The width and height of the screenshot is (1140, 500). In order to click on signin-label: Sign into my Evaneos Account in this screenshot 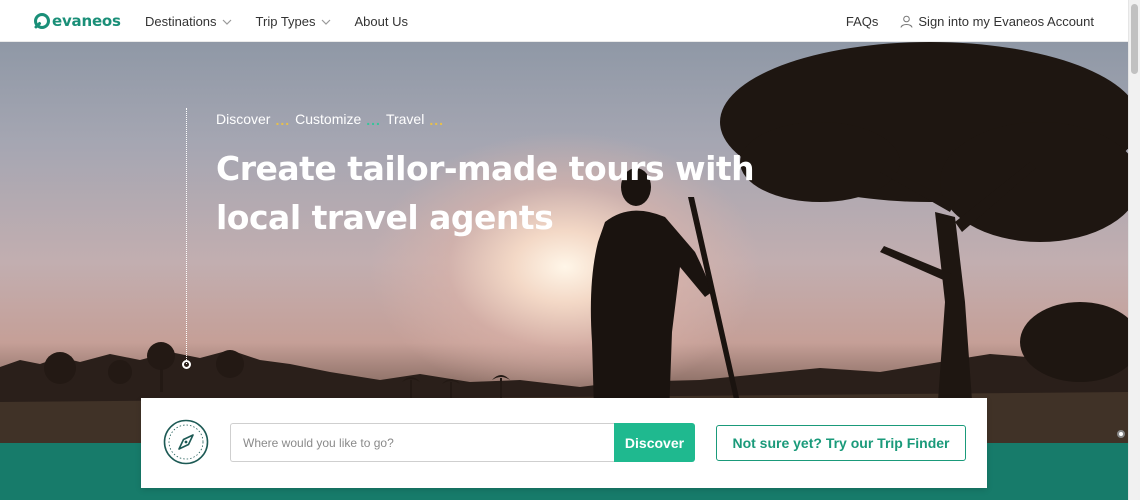, I will do `click(1006, 21)`.